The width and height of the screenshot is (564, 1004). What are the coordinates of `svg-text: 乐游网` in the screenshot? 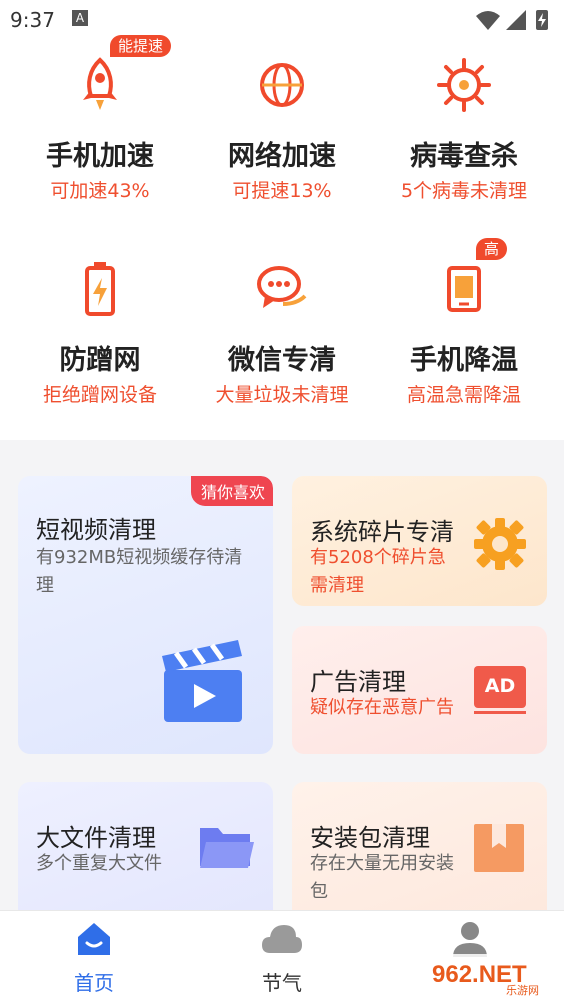 It's located at (522, 990).